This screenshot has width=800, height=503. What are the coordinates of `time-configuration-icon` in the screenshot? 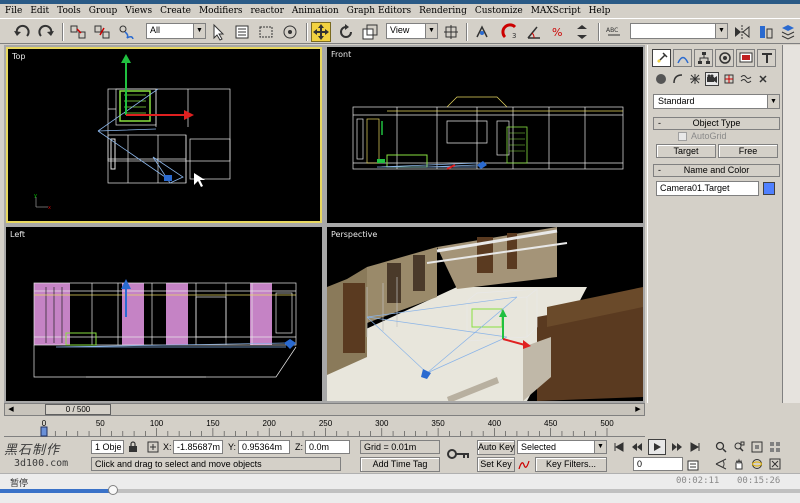 It's located at (693, 465).